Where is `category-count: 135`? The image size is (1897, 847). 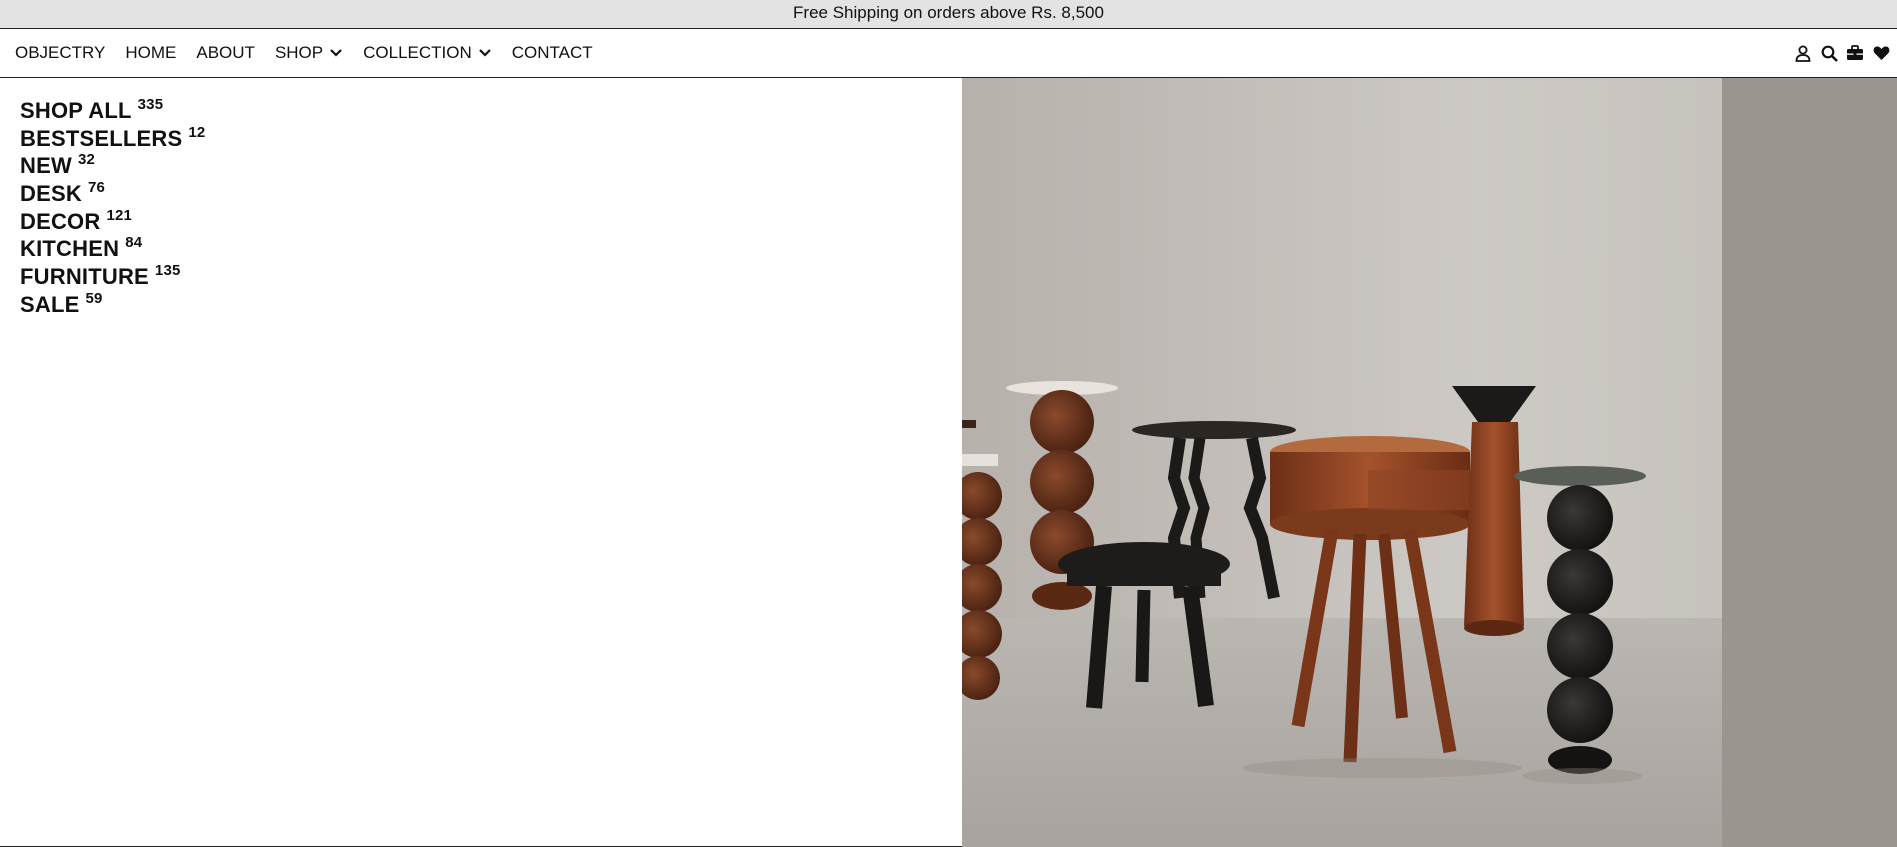 category-count: 135 is located at coordinates (167, 271).